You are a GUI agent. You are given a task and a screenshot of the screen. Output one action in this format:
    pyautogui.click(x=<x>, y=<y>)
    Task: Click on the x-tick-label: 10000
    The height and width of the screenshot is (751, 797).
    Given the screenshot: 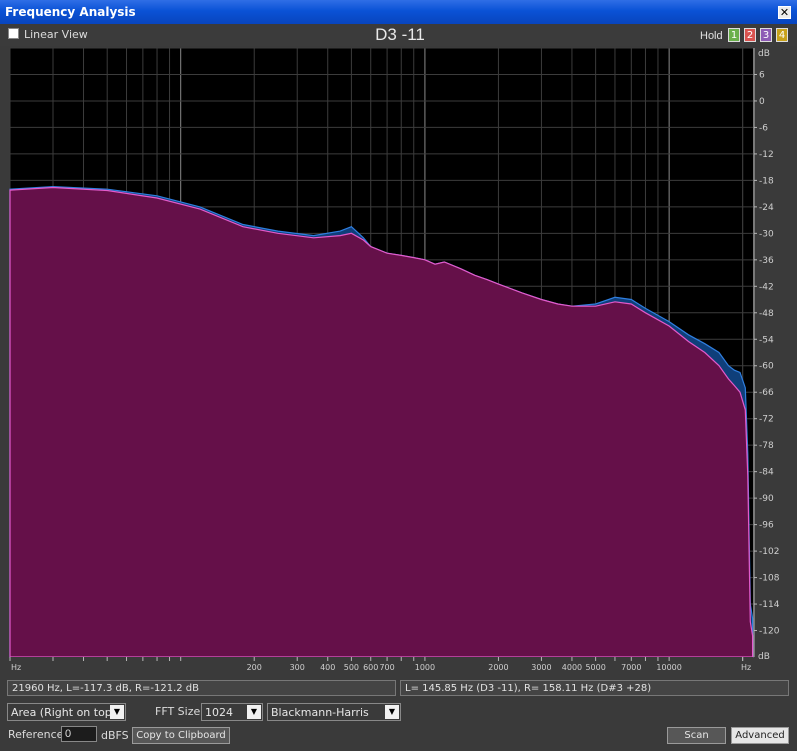 What is the action you would take?
    pyautogui.click(x=668, y=667)
    